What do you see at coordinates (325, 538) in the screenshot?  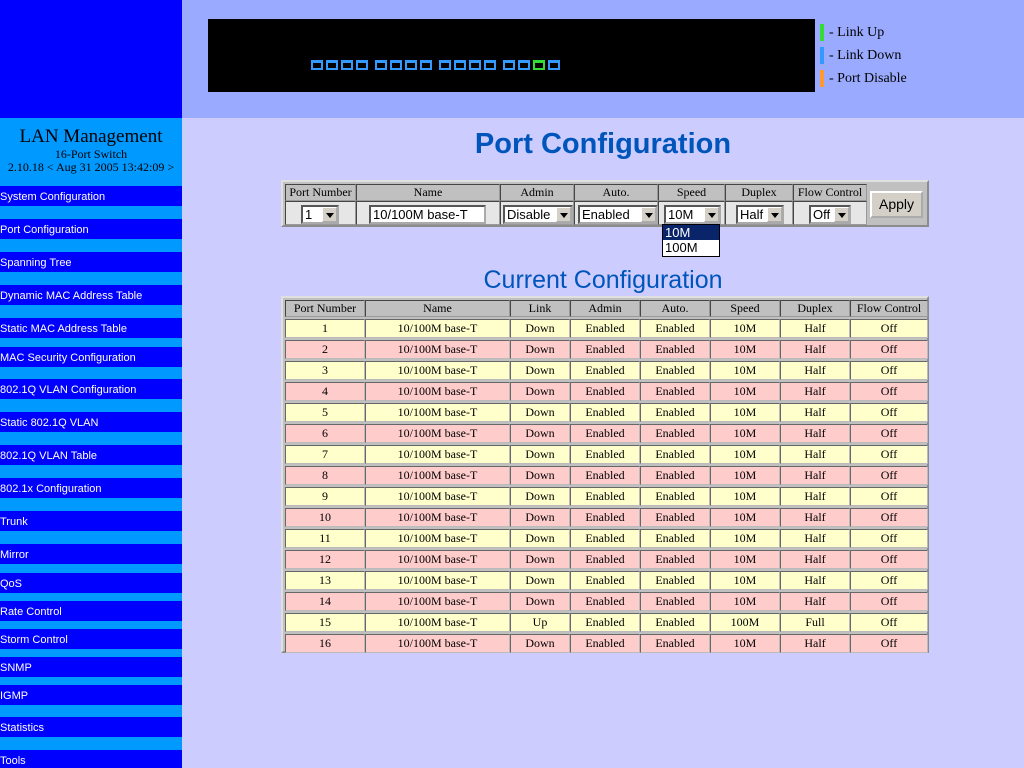 I see `table-cell: 11` at bounding box center [325, 538].